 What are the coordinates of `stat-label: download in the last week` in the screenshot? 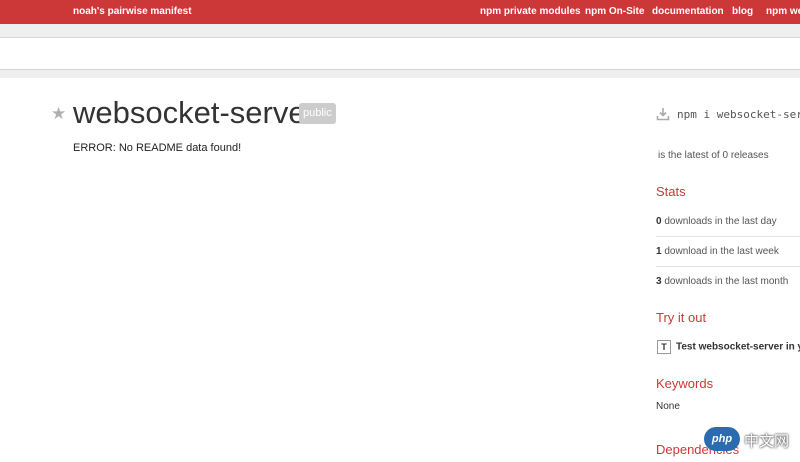 It's located at (721, 251).